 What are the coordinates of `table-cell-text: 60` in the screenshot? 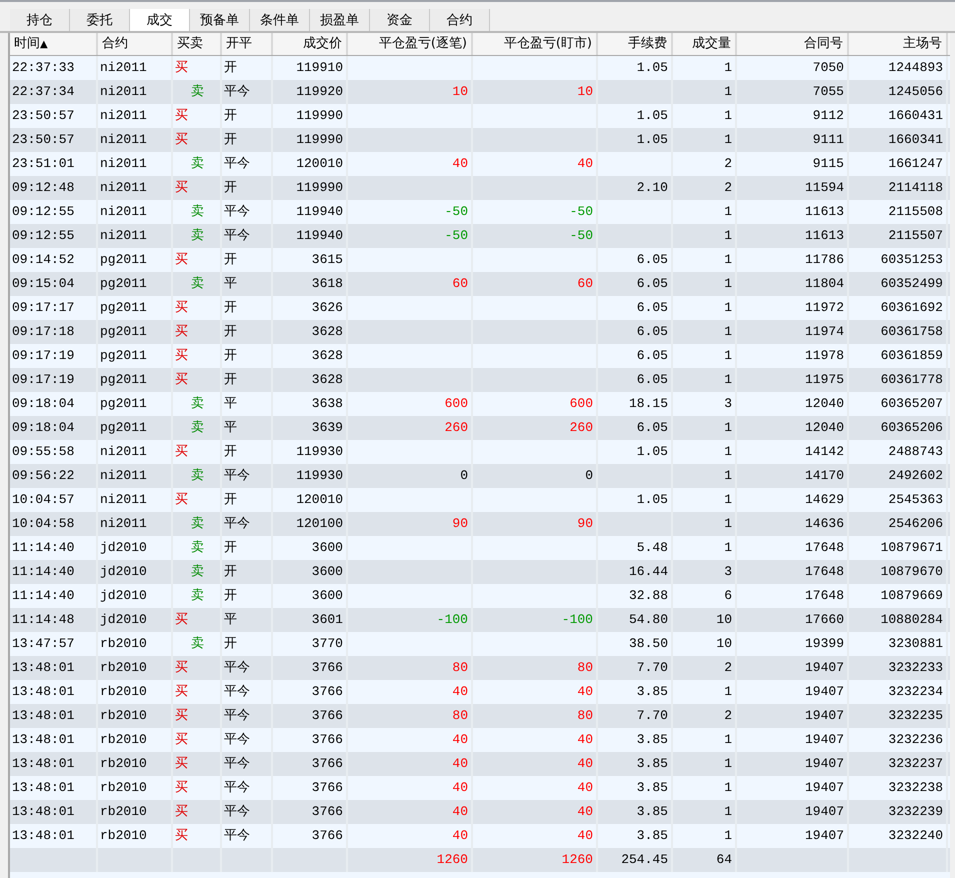 It's located at (460, 284).